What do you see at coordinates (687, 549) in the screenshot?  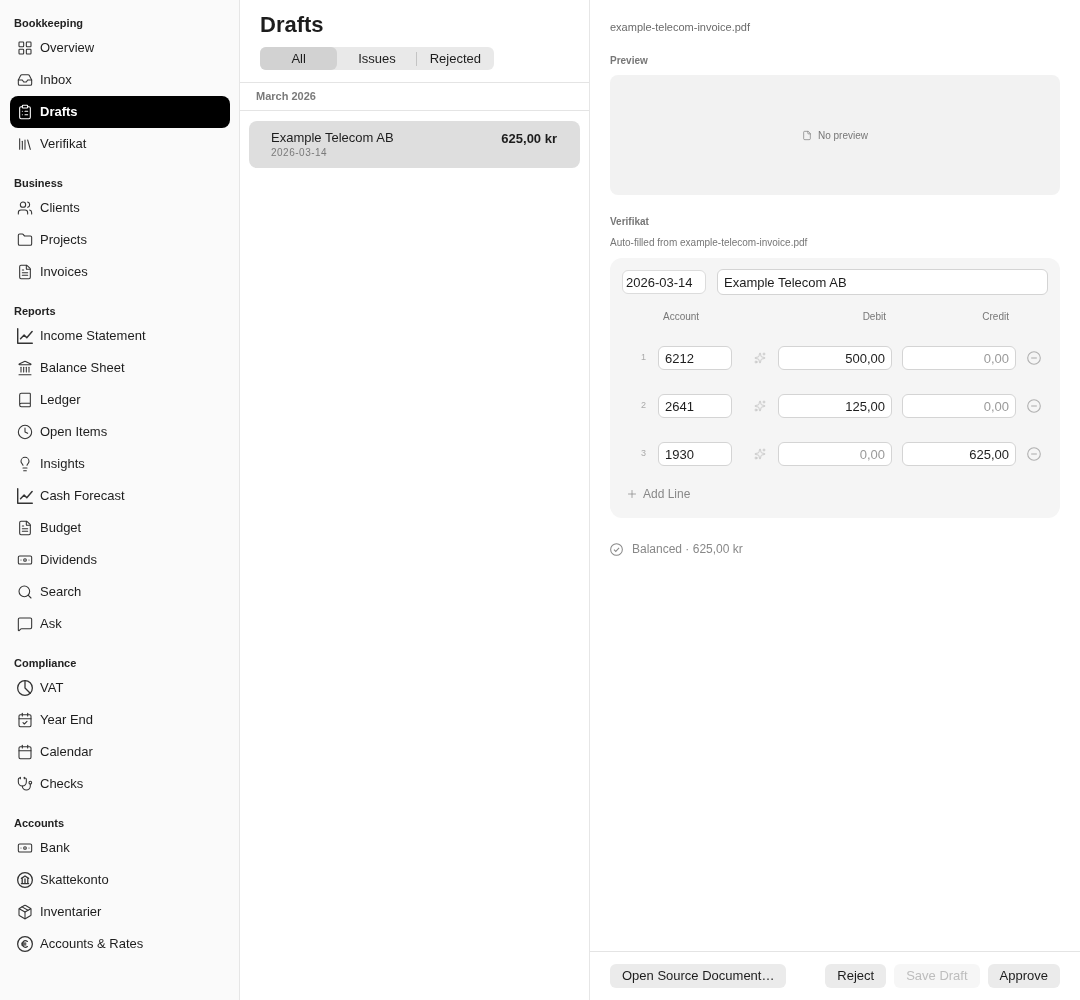 I see `balance-status: Balanced · 625,00 kr` at bounding box center [687, 549].